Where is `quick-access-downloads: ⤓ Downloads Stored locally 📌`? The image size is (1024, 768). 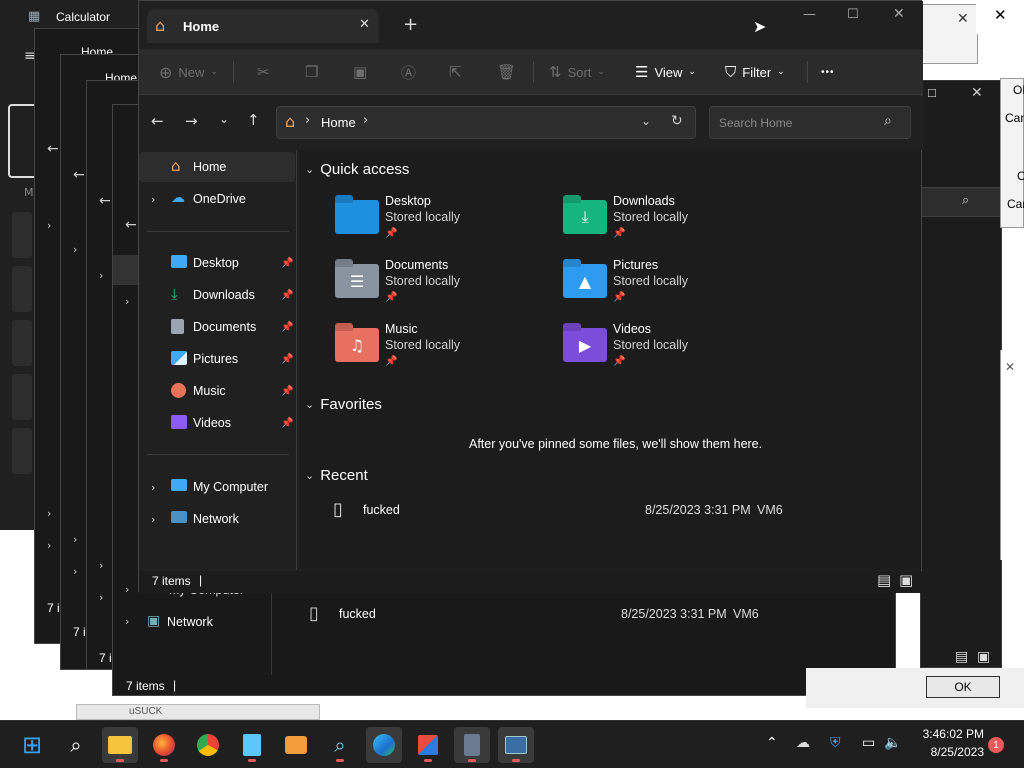 quick-access-downloads: ⤓ Downloads Stored locally 📌 is located at coordinates (673, 221).